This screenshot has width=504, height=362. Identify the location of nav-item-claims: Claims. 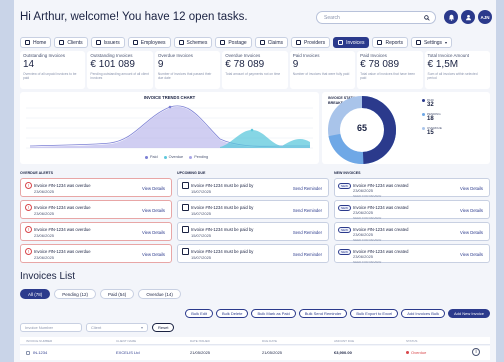
(271, 42).